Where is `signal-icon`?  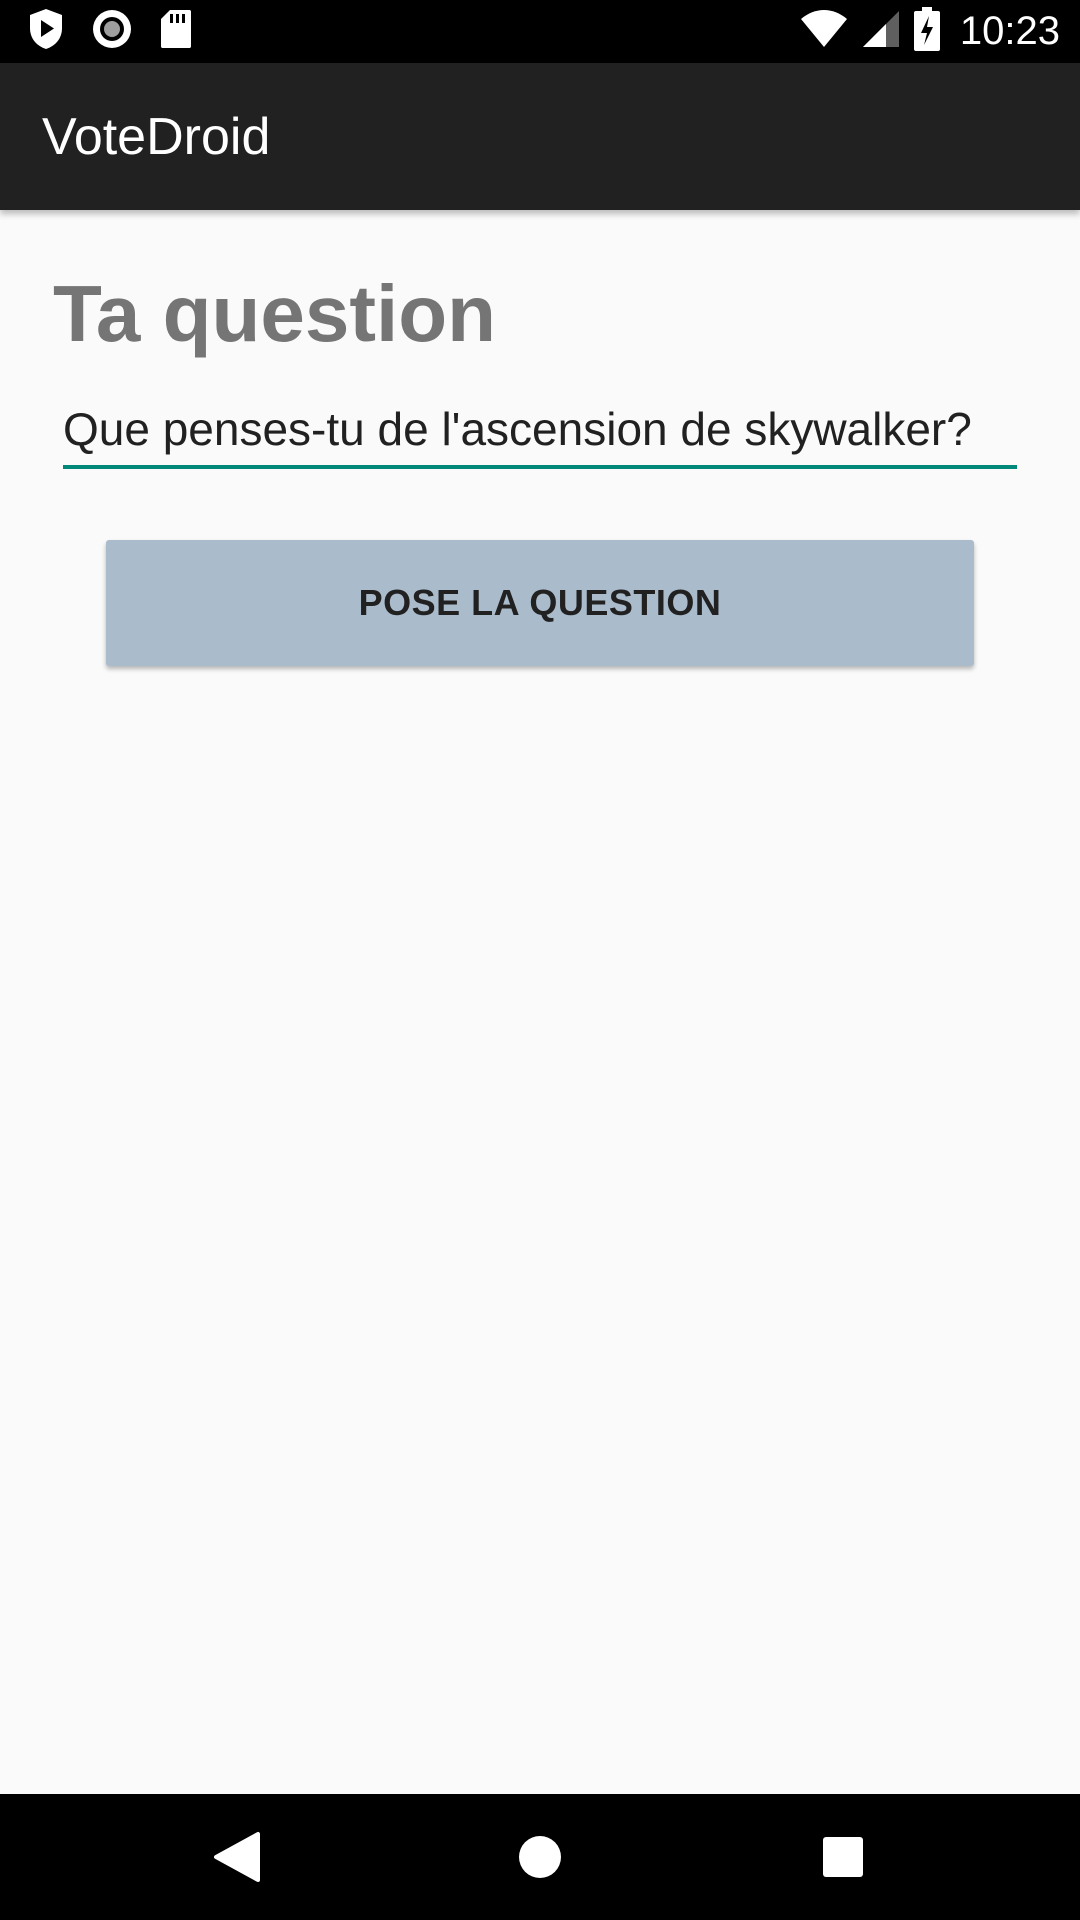
signal-icon is located at coordinates (881, 31).